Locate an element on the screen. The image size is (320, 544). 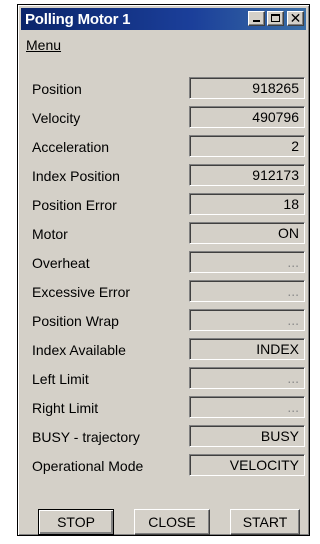
position-error-label: Position Error is located at coordinates (74, 205).